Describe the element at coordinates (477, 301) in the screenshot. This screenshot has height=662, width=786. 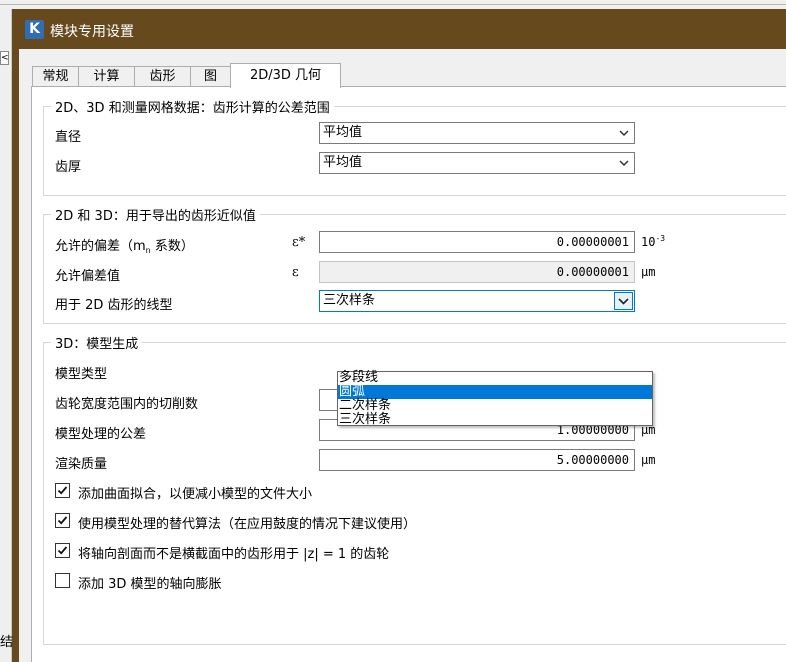
I see `linetype-select: 三次样条` at that location.